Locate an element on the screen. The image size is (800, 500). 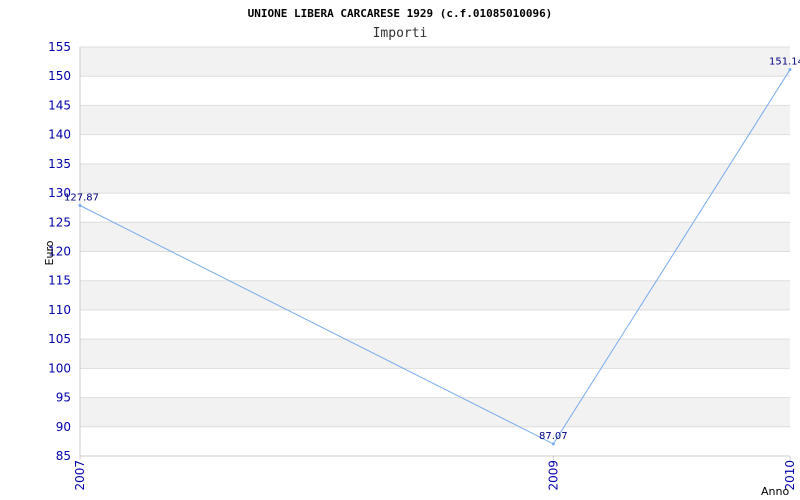
x-axis-label: Anno is located at coordinates (775, 491).